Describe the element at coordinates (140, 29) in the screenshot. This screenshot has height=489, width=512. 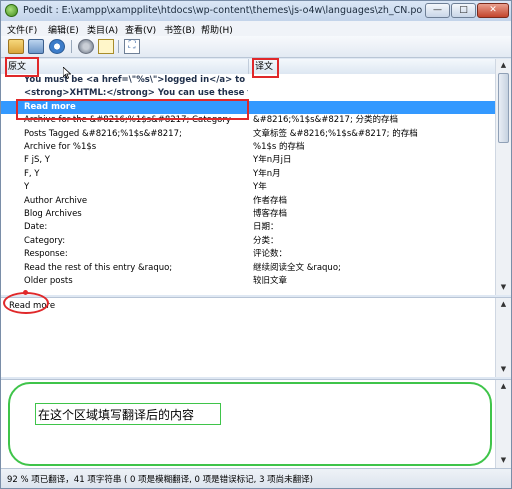
I see `menu-view: 查看(V)` at that location.